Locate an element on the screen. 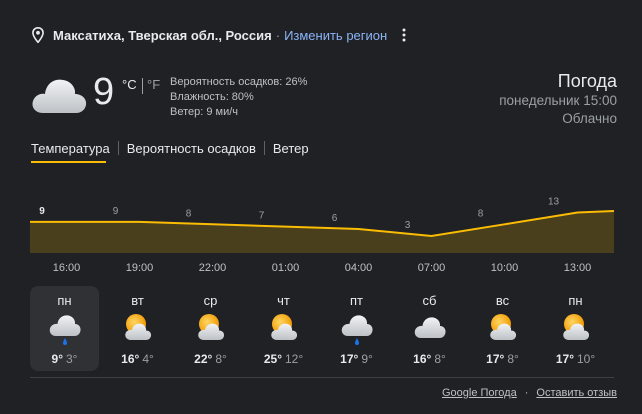  day-card: пт 17° 9° is located at coordinates (356, 328).